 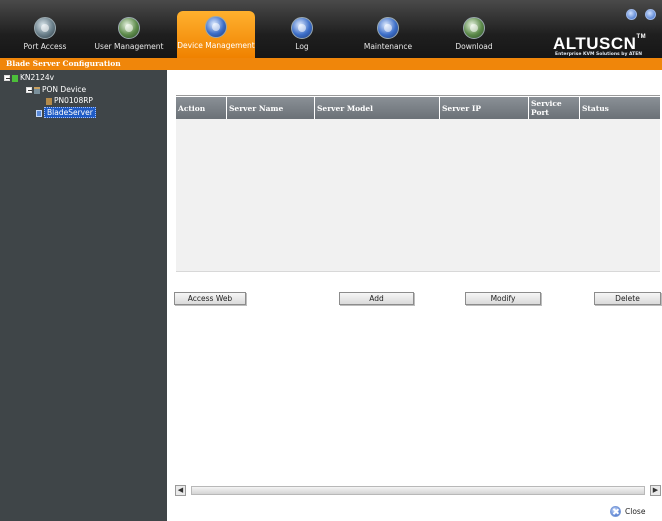 What do you see at coordinates (331, 64) in the screenshot?
I see `section-title-bar: Blade Server Configuration` at bounding box center [331, 64].